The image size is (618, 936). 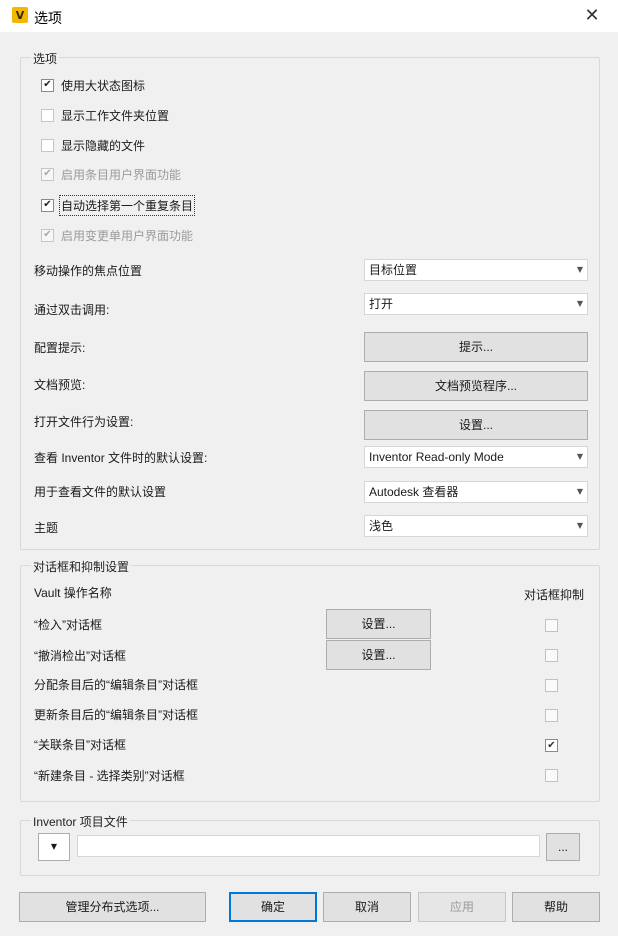 I want to click on open-file-behavior-label: 打开文件行为设置:, so click(x=84, y=422).